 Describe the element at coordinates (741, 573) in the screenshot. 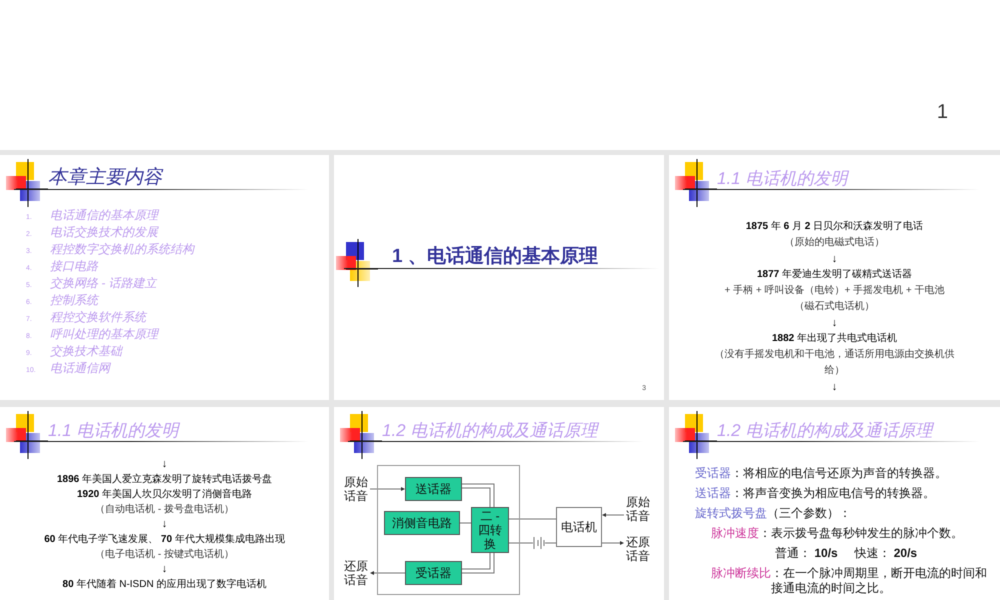

I see `term-label: 脉冲断续比` at that location.